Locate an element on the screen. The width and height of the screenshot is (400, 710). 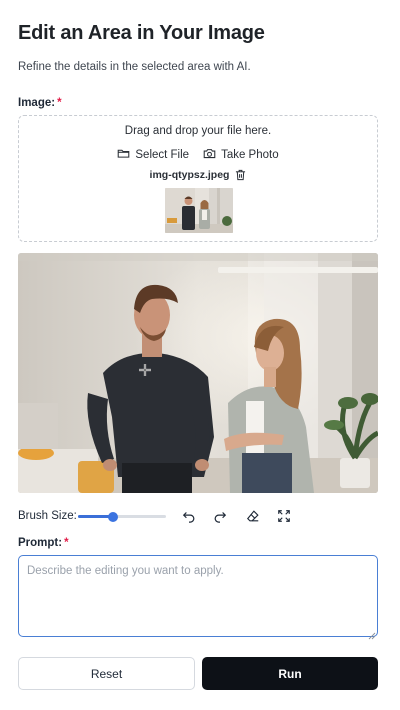
dropzone-instructions: Drag and drop your file here. is located at coordinates (198, 131).